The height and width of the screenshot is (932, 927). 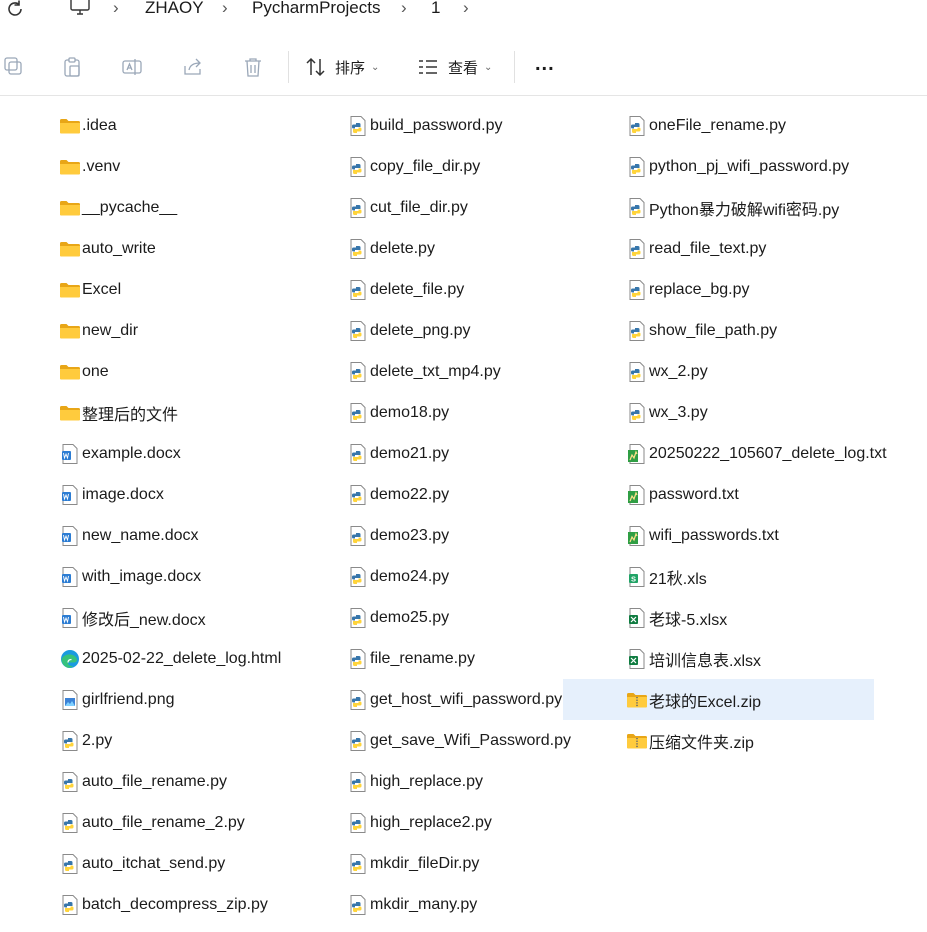 What do you see at coordinates (170, 125) in the screenshot?
I see `folder-item: .idea` at bounding box center [170, 125].